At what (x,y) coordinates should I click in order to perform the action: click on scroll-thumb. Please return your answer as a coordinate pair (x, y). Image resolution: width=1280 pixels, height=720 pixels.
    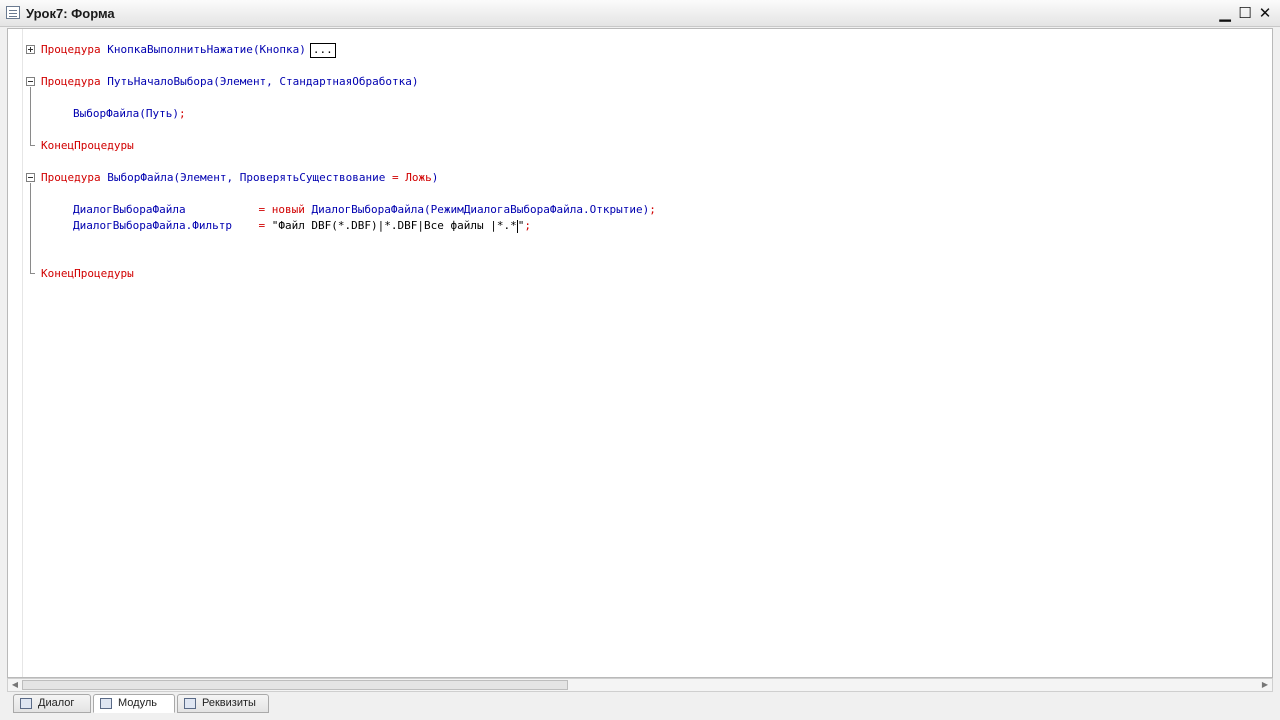
    Looking at the image, I should click on (295, 685).